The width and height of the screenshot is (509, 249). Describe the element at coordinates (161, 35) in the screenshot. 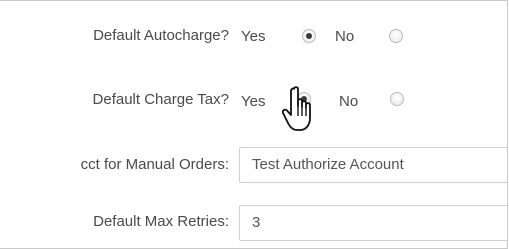

I see `autocharge-label: Default Autocharge?` at that location.